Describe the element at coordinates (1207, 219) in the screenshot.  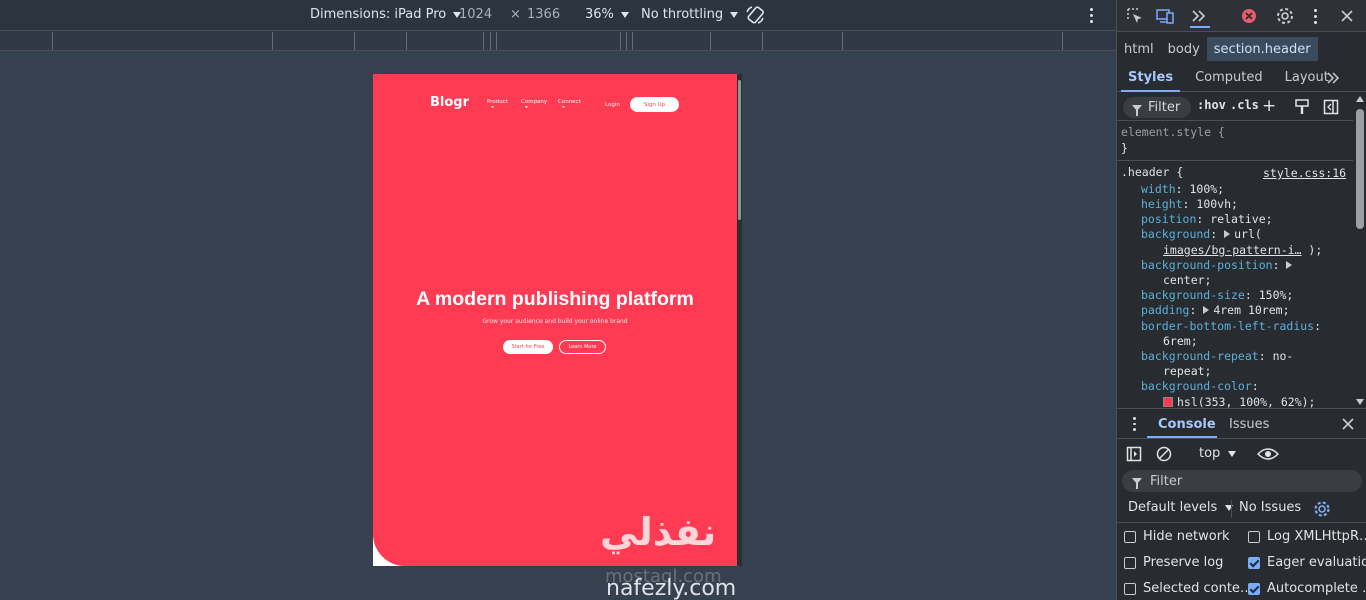
I see `decl-position: position: relative;` at that location.